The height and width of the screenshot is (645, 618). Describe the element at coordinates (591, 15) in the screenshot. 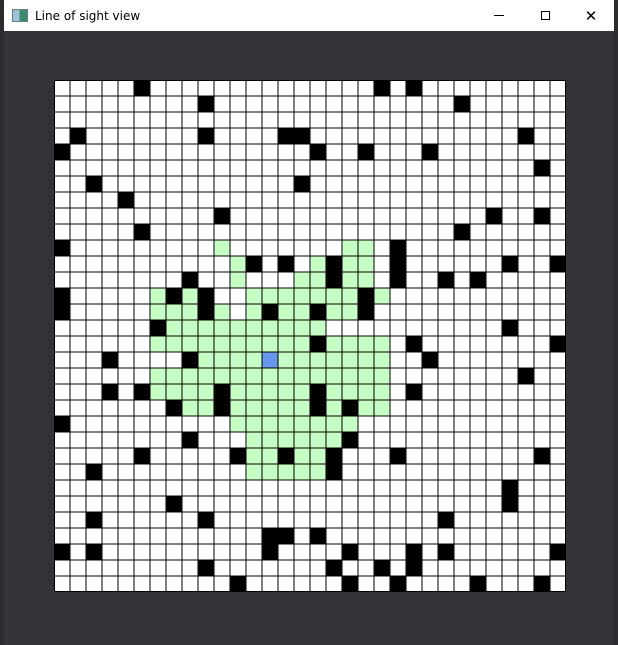

I see `close-button: ✕` at that location.